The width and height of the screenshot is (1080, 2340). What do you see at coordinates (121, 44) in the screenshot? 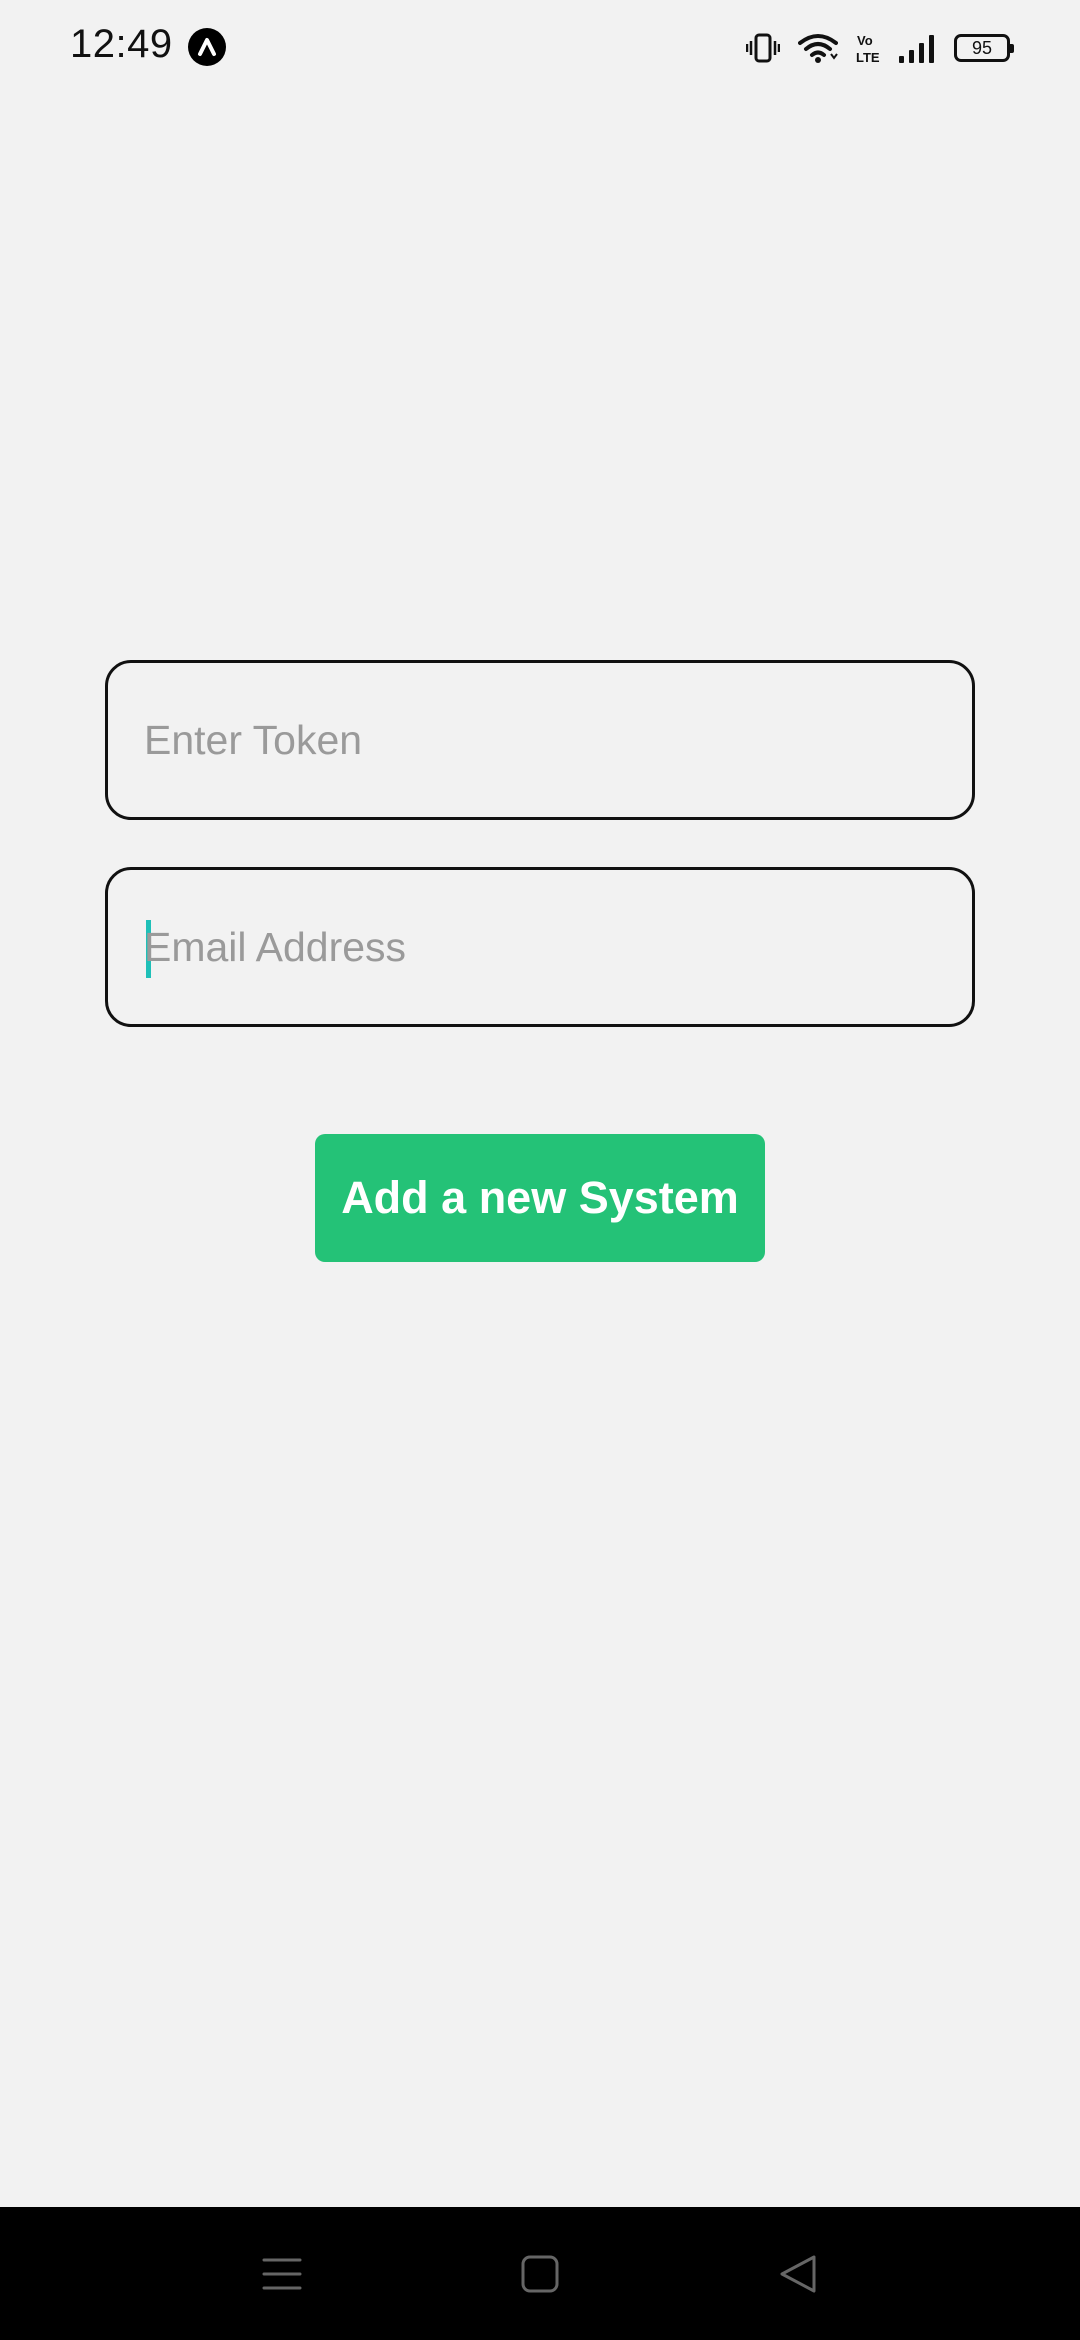
I see `status-time: 12:49` at bounding box center [121, 44].